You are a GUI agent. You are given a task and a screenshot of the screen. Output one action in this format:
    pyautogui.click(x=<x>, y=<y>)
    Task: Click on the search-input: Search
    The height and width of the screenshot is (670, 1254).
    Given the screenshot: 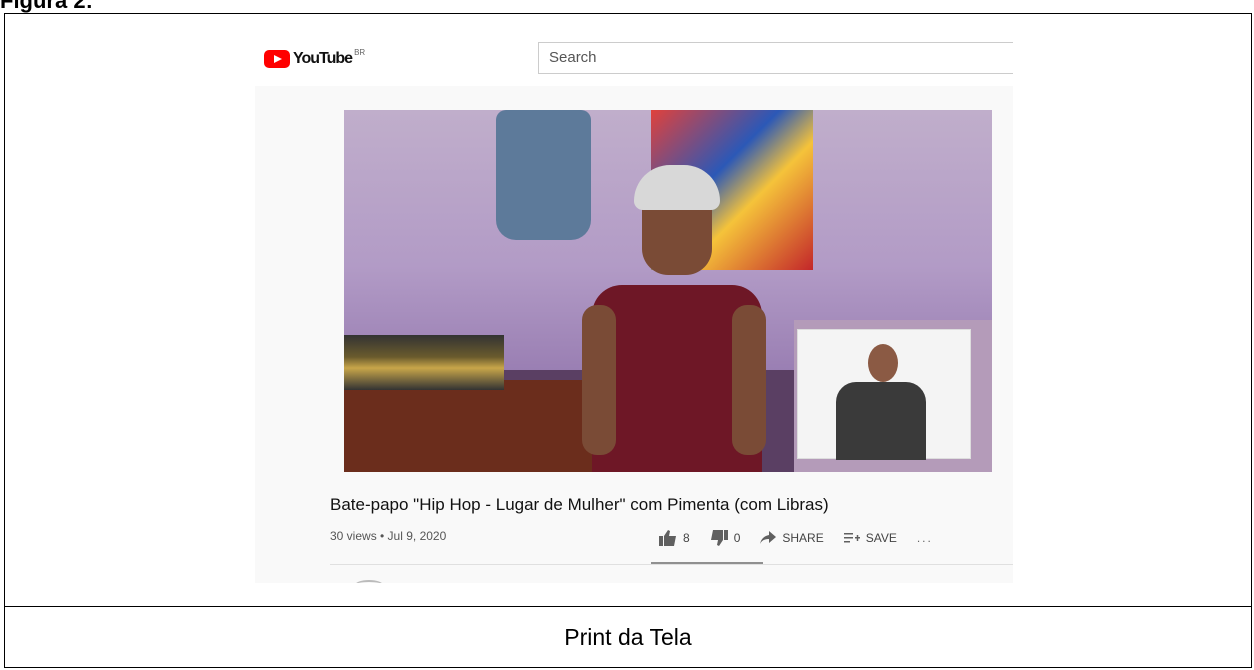 What is the action you would take?
    pyautogui.click(x=775, y=58)
    